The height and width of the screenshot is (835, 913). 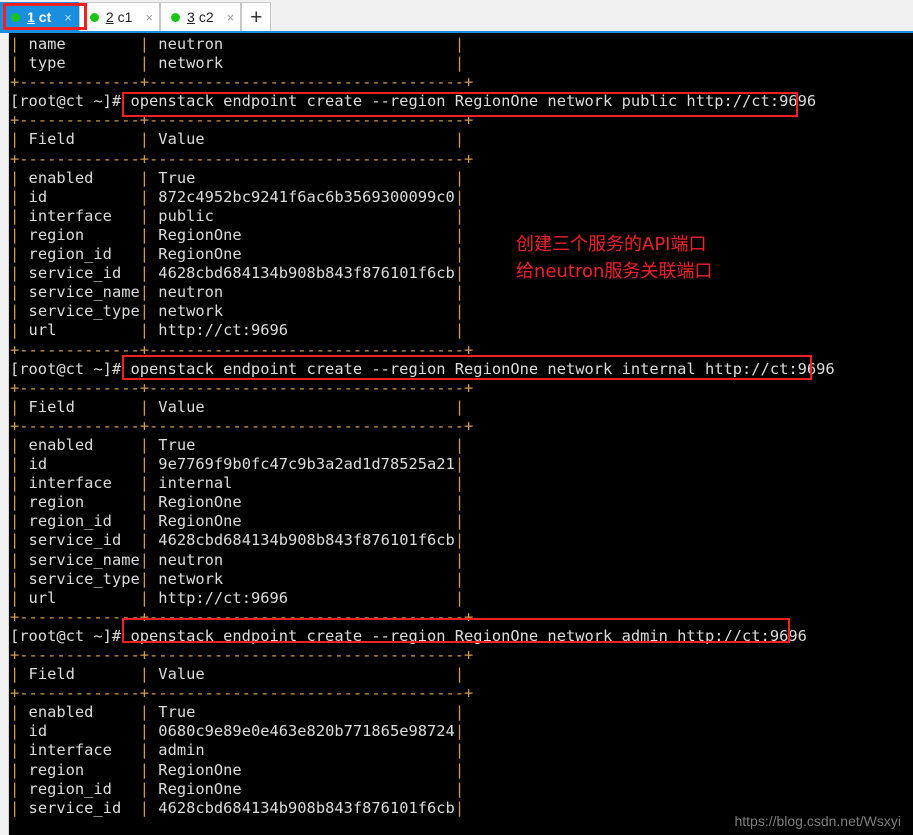 I want to click on terminal-scrollbar, so click(x=4, y=434).